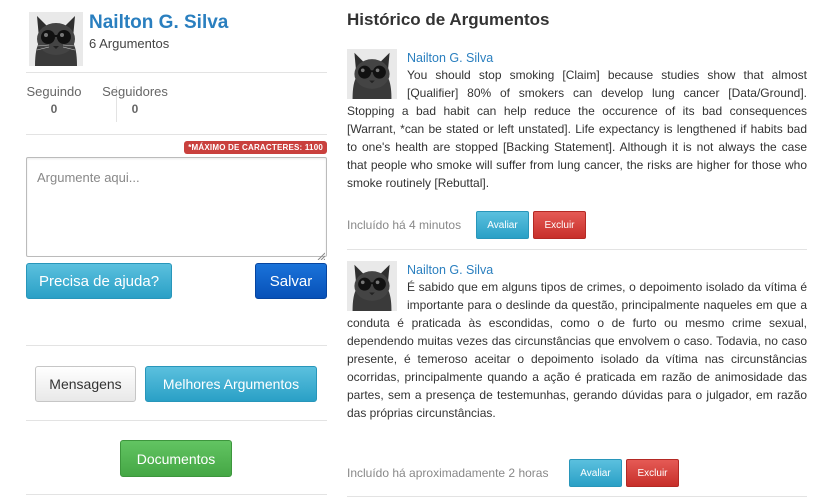 The width and height of the screenshot is (839, 502). Describe the element at coordinates (404, 225) in the screenshot. I see `argument-timestamp: Incluído há 4 minutos` at that location.